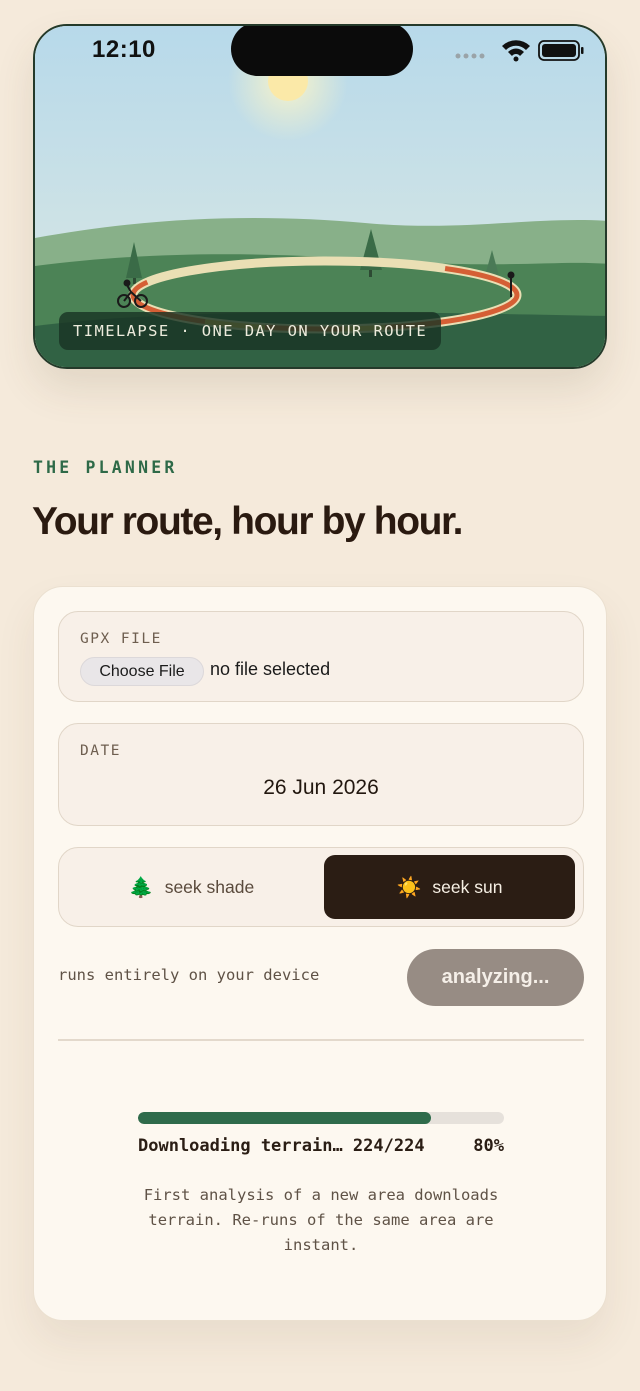 Image resolution: width=640 pixels, height=1391 pixels. Describe the element at coordinates (250, 331) in the screenshot. I see `timelapse-badge: TIMELAPSE · ONE DAY ON YOUR ROUTE` at that location.